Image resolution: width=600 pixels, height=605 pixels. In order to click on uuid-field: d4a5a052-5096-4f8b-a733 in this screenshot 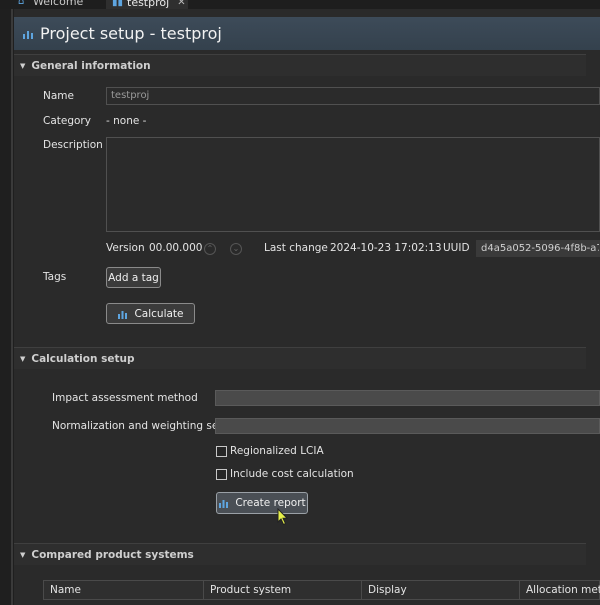, I will do `click(538, 248)`.